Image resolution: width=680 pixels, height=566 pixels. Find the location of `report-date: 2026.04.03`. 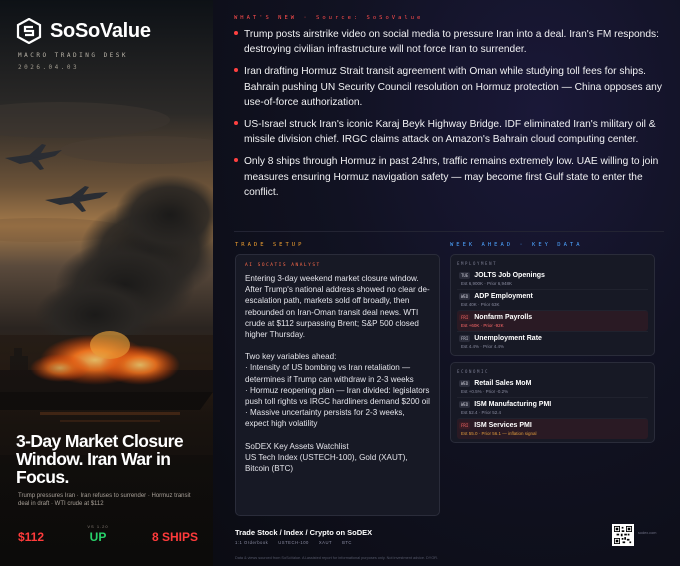

report-date: 2026.04.03 is located at coordinates (49, 67).